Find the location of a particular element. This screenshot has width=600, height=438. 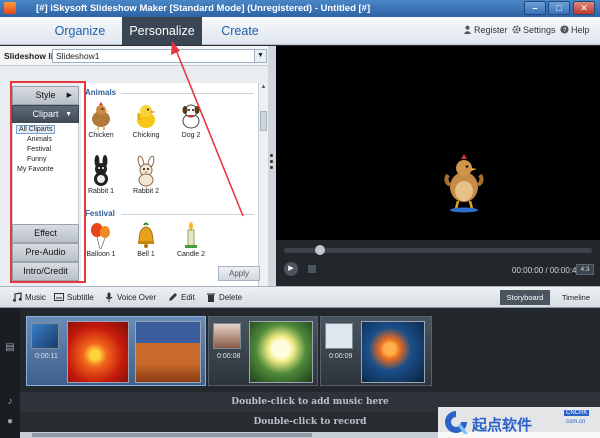

trash-icon is located at coordinates (211, 297).